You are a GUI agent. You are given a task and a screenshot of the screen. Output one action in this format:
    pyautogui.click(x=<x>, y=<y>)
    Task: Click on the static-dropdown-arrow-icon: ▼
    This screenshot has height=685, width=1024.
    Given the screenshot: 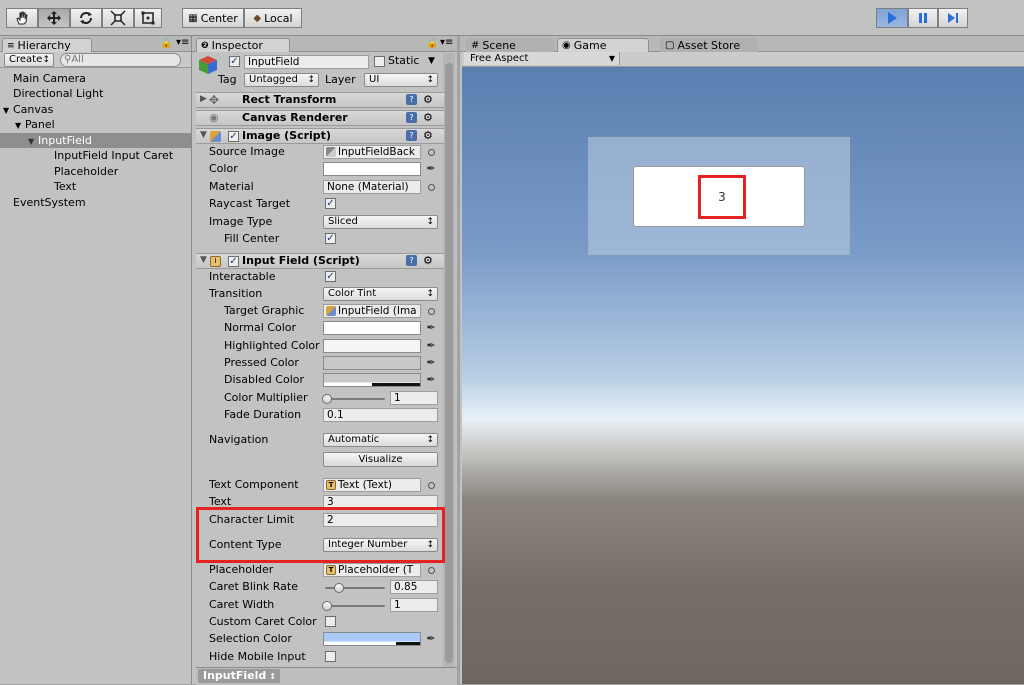 What is the action you would take?
    pyautogui.click(x=431, y=61)
    